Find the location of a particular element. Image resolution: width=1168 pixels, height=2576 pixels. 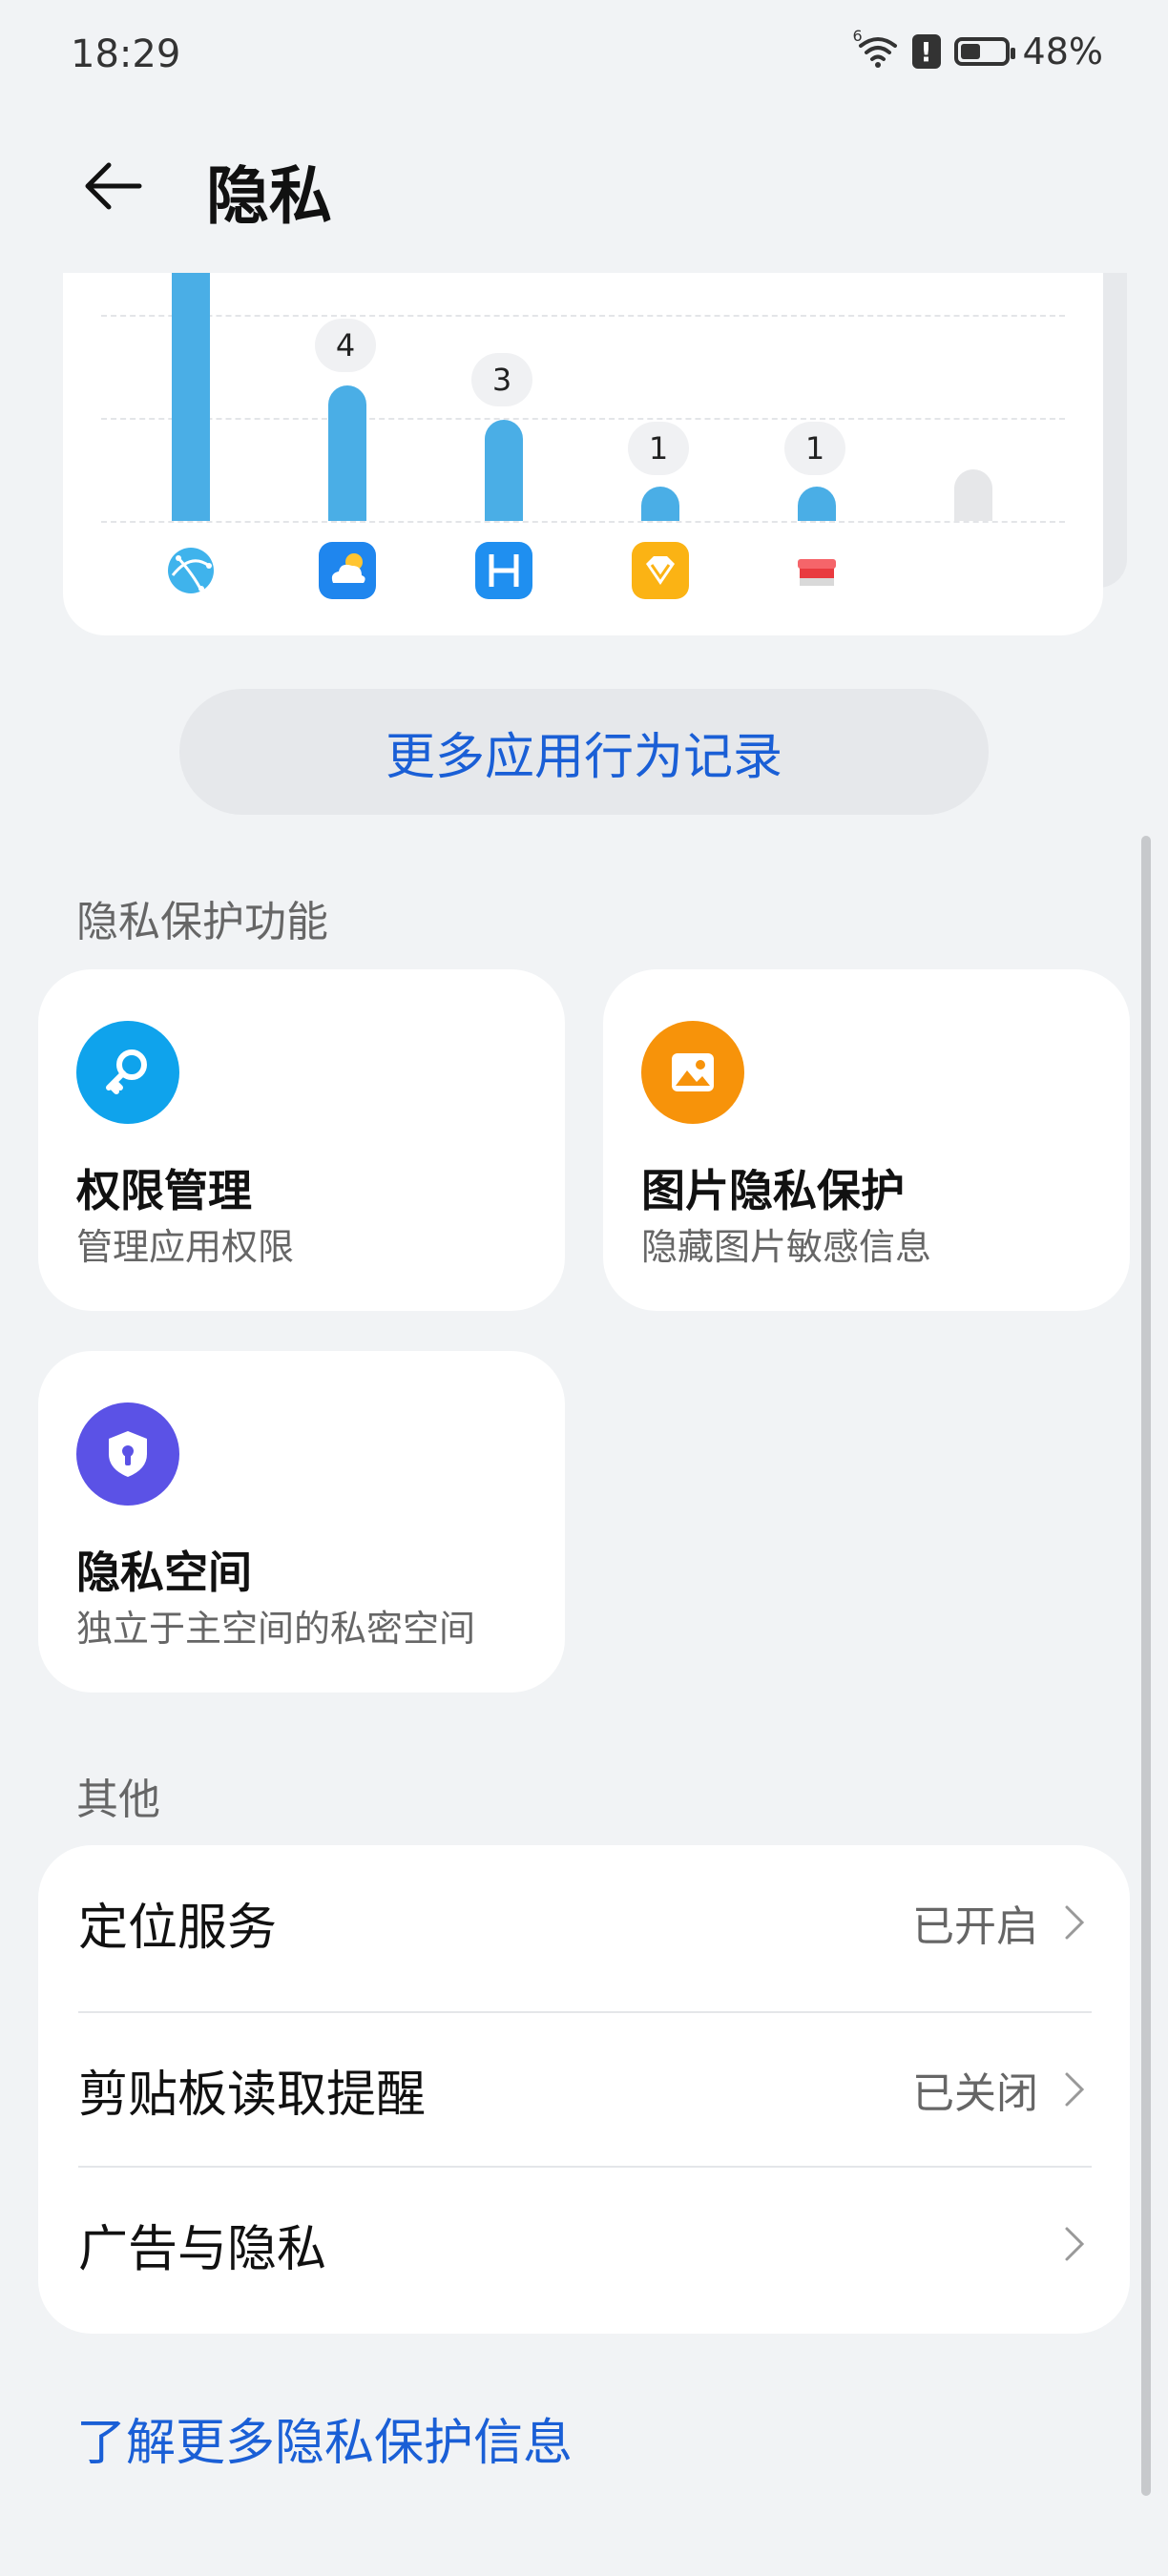

permission-management-card: 权限管理 管理应用权限 is located at coordinates (301, 1140).